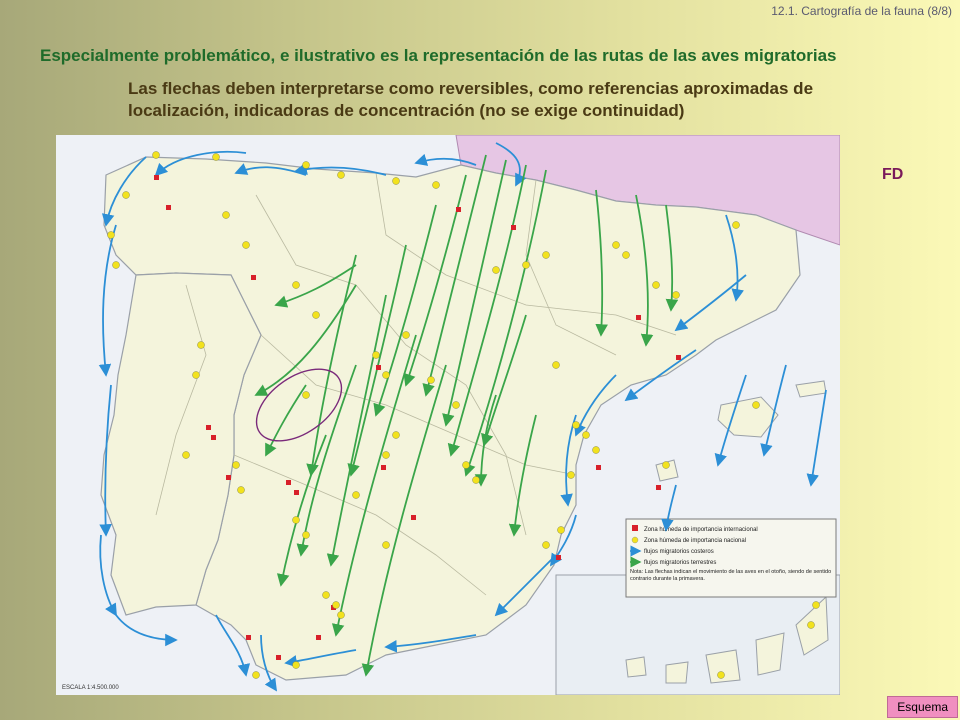  What do you see at coordinates (90, 688) in the screenshot?
I see `map-scale-label: ESCALA 1:4.500.000` at bounding box center [90, 688].